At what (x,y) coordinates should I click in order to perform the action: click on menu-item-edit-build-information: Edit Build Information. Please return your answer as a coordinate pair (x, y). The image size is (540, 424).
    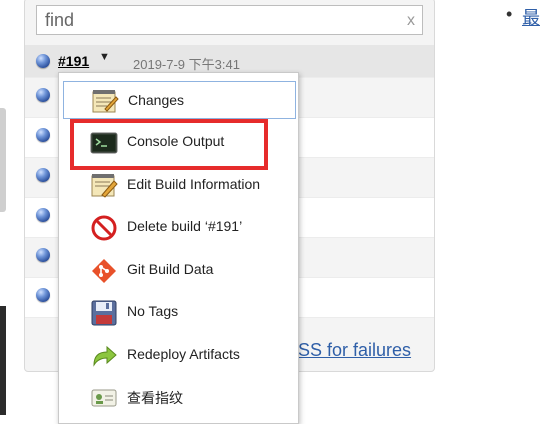
    Looking at the image, I should click on (178, 185).